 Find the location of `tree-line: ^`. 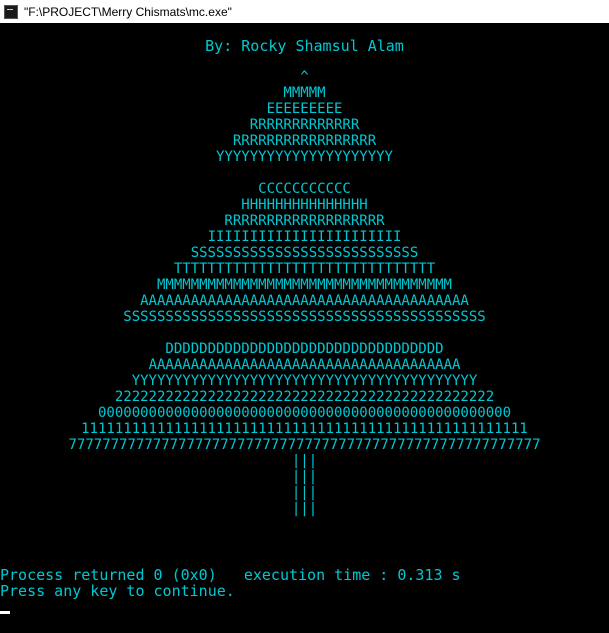

tree-line: ^ is located at coordinates (304, 77).